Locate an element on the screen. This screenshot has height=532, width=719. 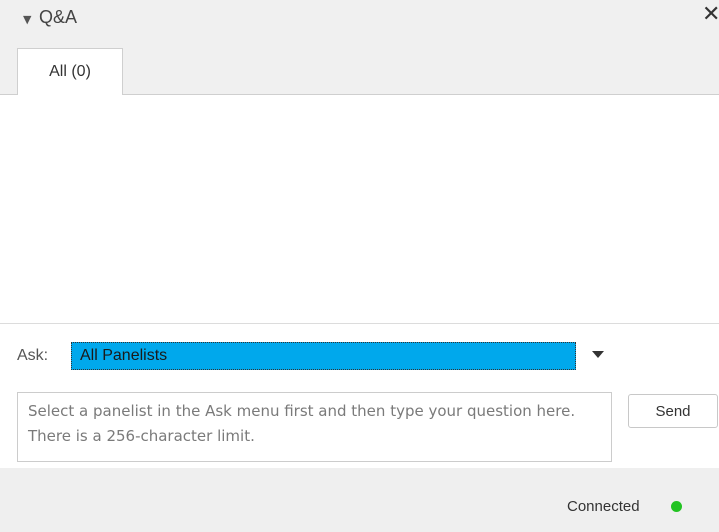
question-input is located at coordinates (314, 427).